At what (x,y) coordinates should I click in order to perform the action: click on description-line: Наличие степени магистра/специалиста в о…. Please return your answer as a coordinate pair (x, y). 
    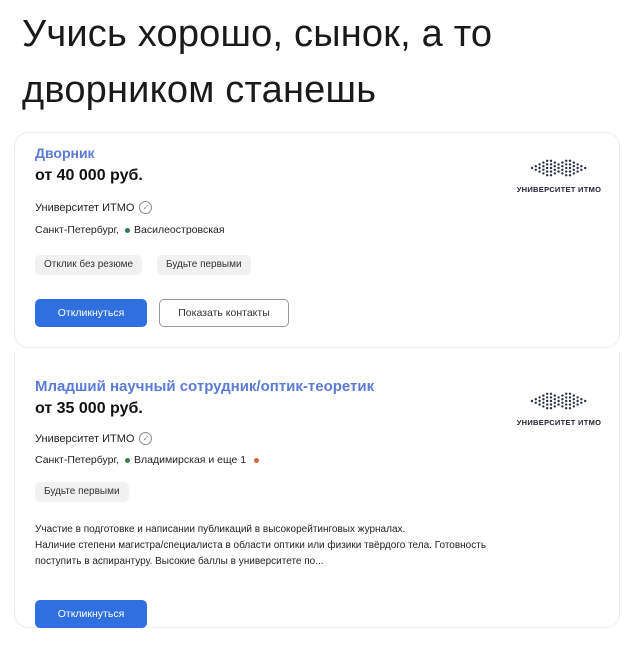
    Looking at the image, I should click on (261, 545).